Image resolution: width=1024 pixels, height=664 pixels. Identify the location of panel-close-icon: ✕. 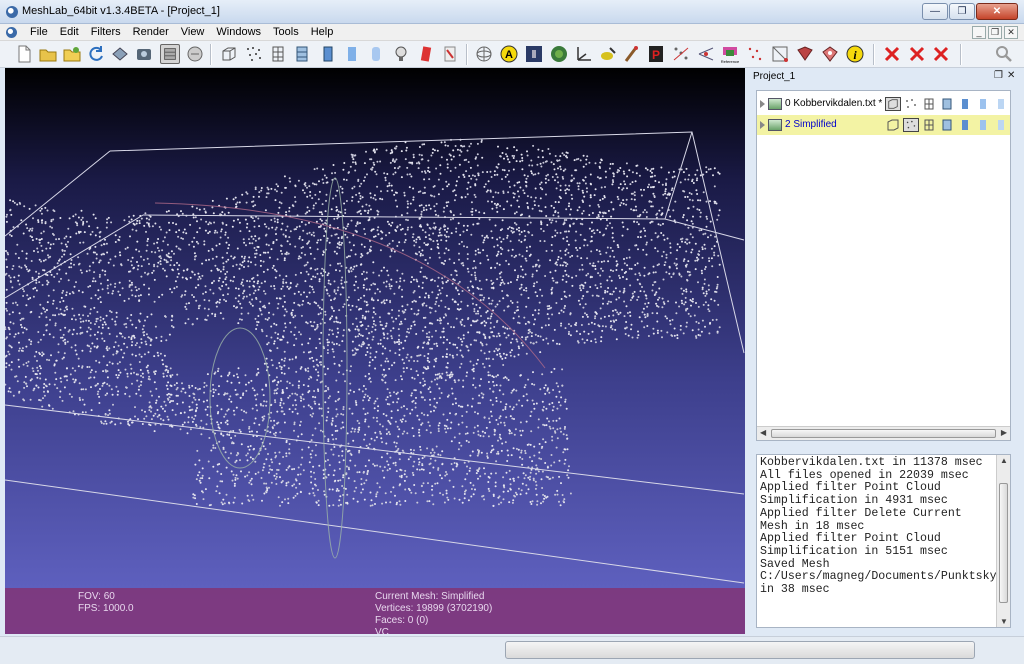
(1011, 75).